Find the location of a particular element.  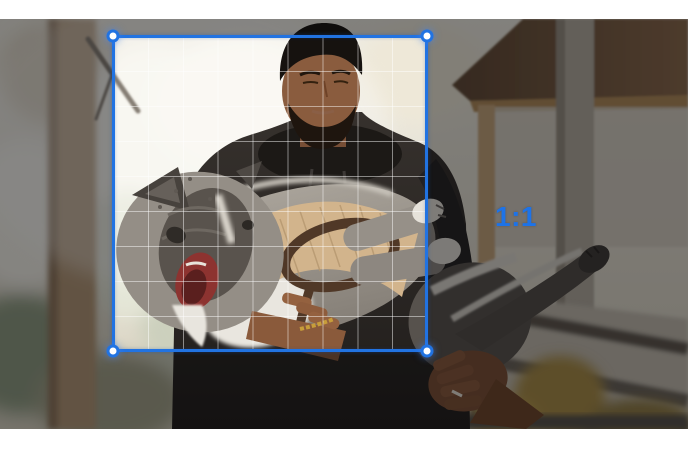

crop-handle-bottom-right is located at coordinates (427, 351).